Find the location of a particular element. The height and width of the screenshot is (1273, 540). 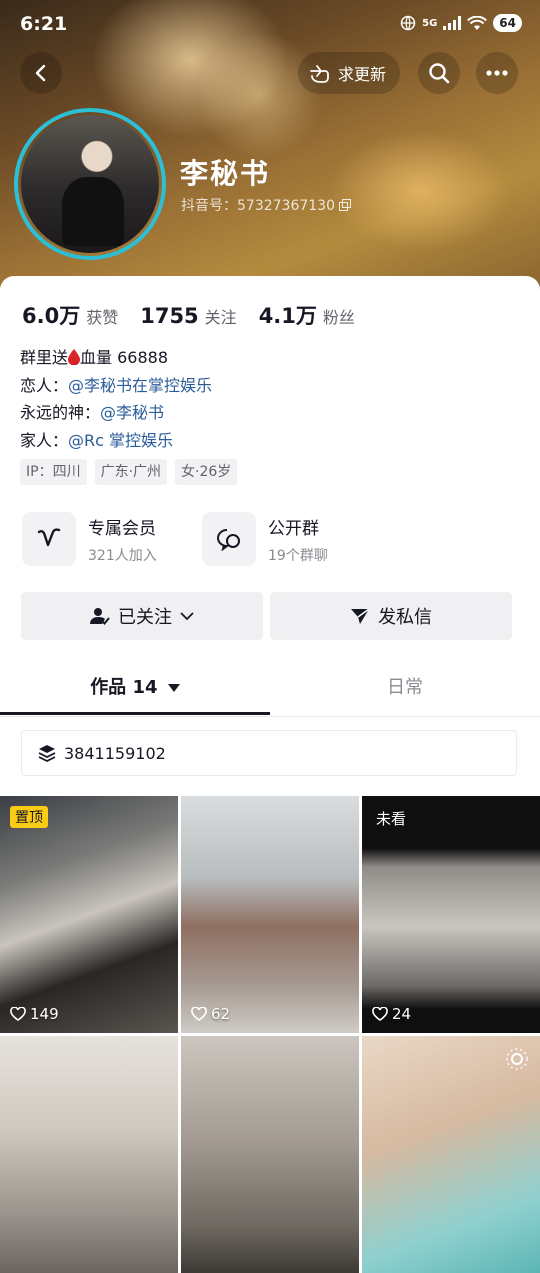

stat-followers: 4.1万 粉丝 is located at coordinates (307, 315).